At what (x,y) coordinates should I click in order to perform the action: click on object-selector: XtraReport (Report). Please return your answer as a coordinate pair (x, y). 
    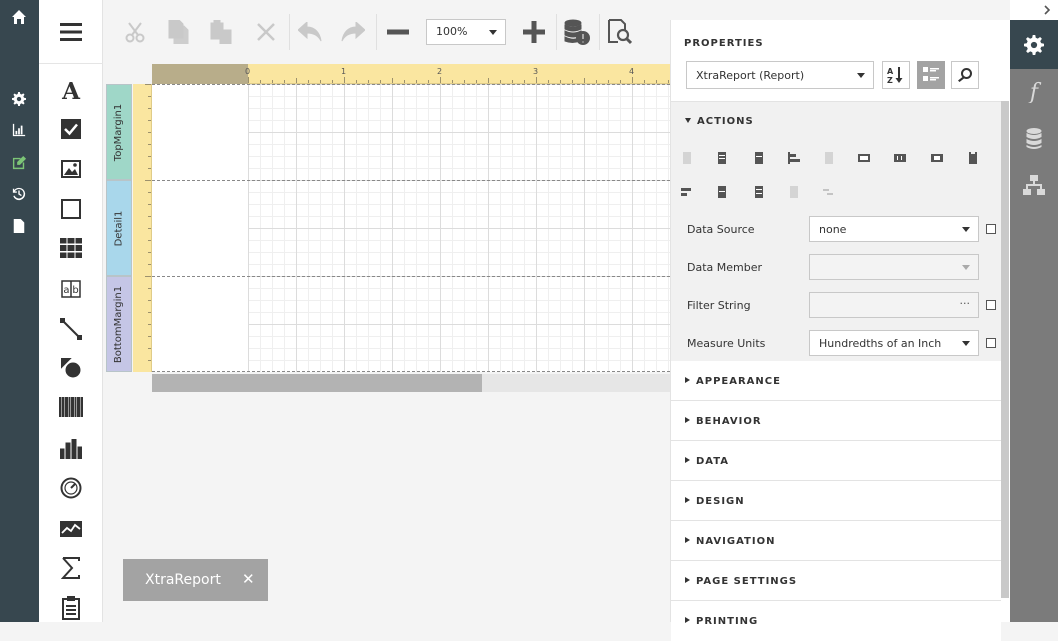
    Looking at the image, I should click on (780, 75).